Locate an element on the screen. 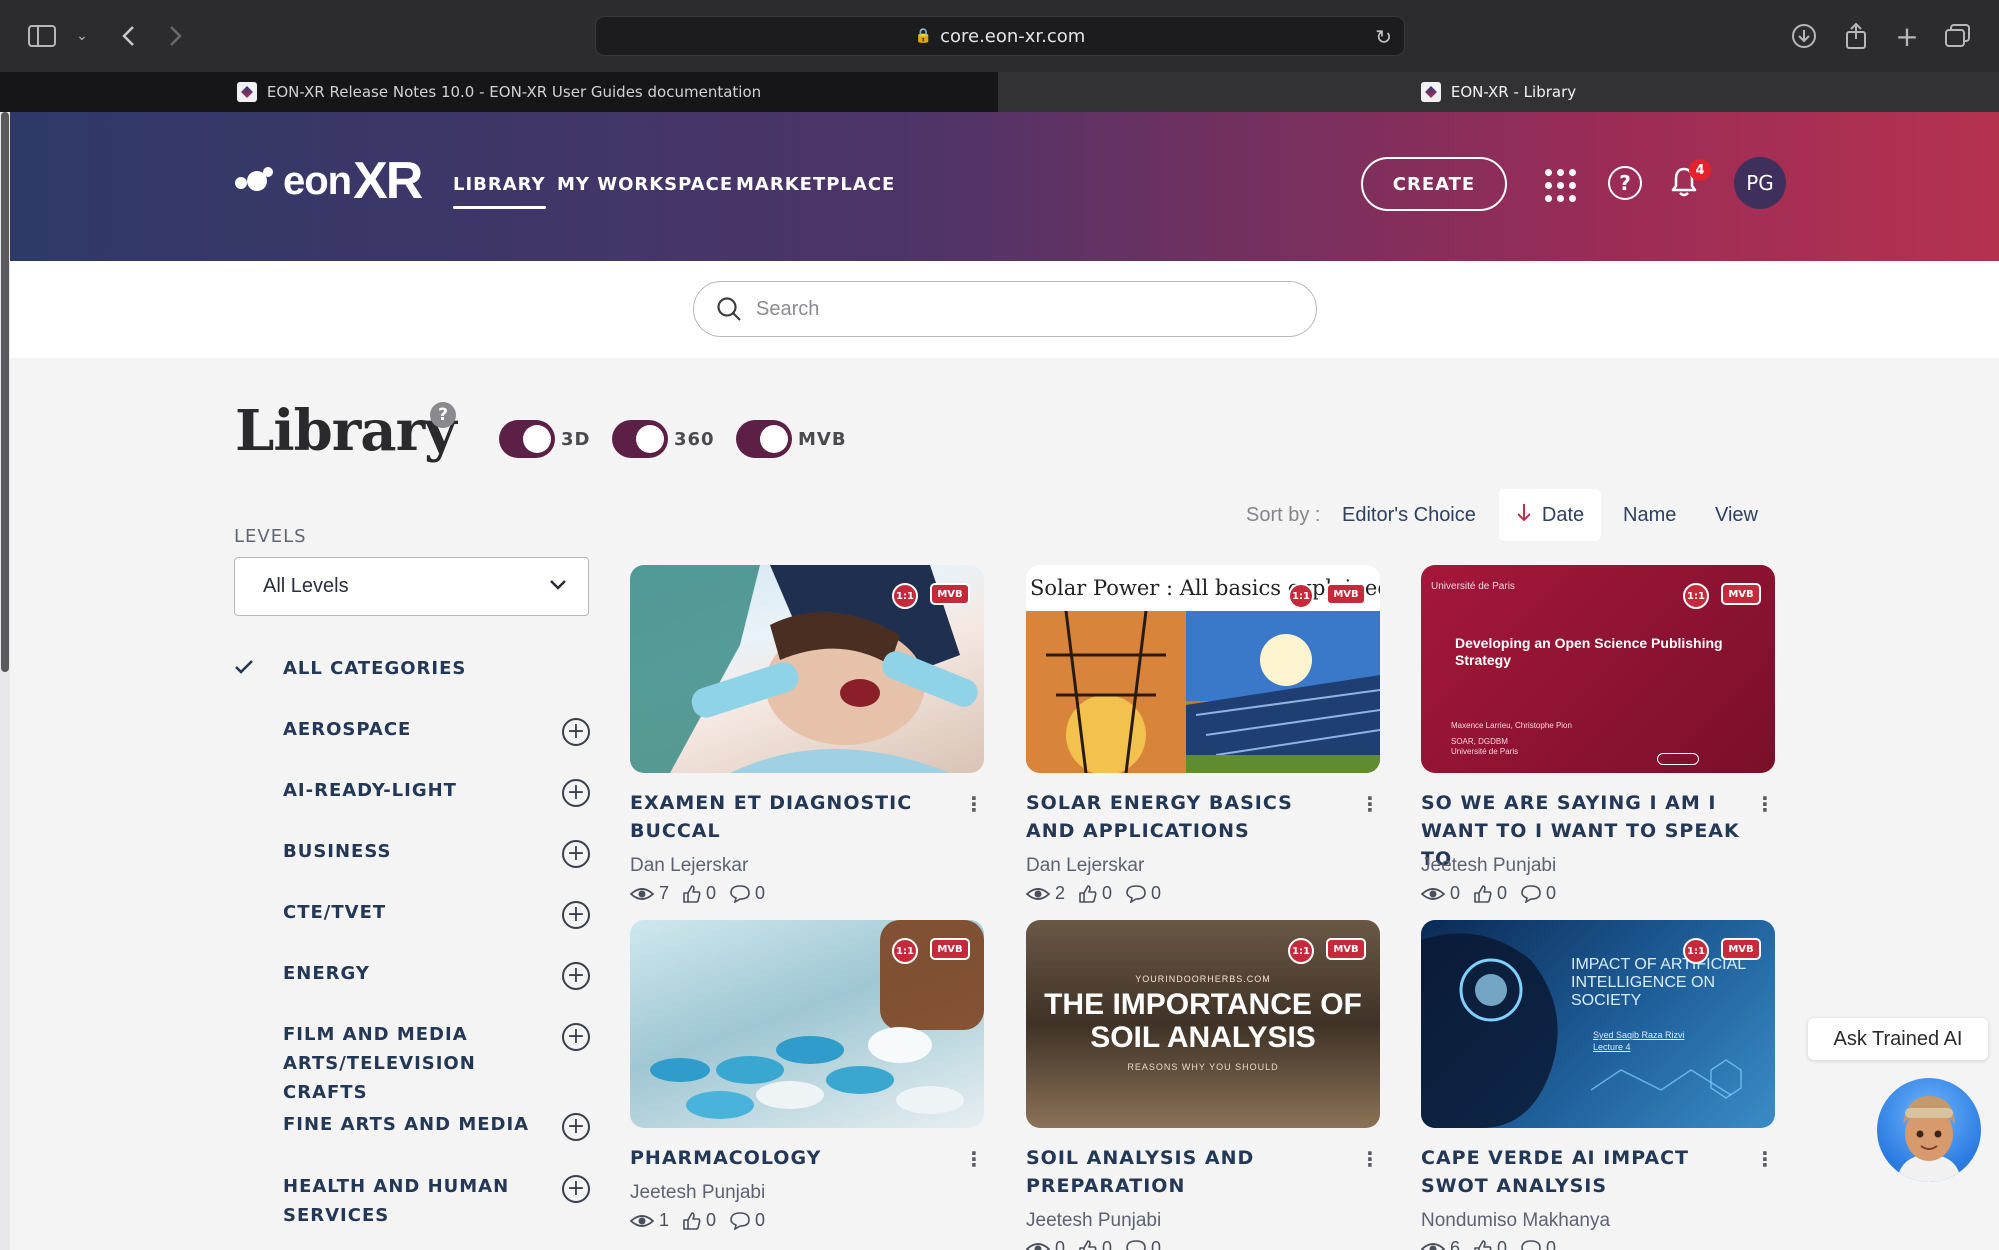  nav-my-workspace: MY WORKSPACE is located at coordinates (645, 184).